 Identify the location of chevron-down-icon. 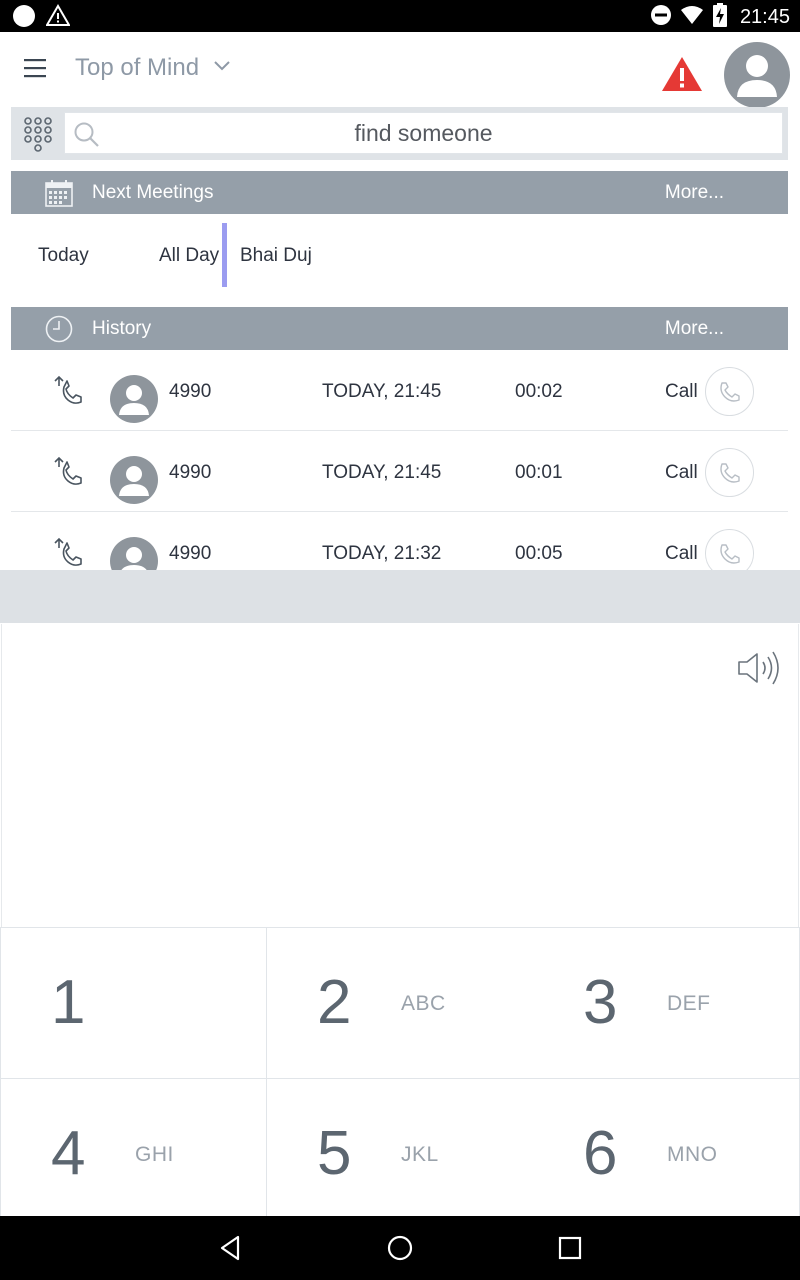
(222, 68).